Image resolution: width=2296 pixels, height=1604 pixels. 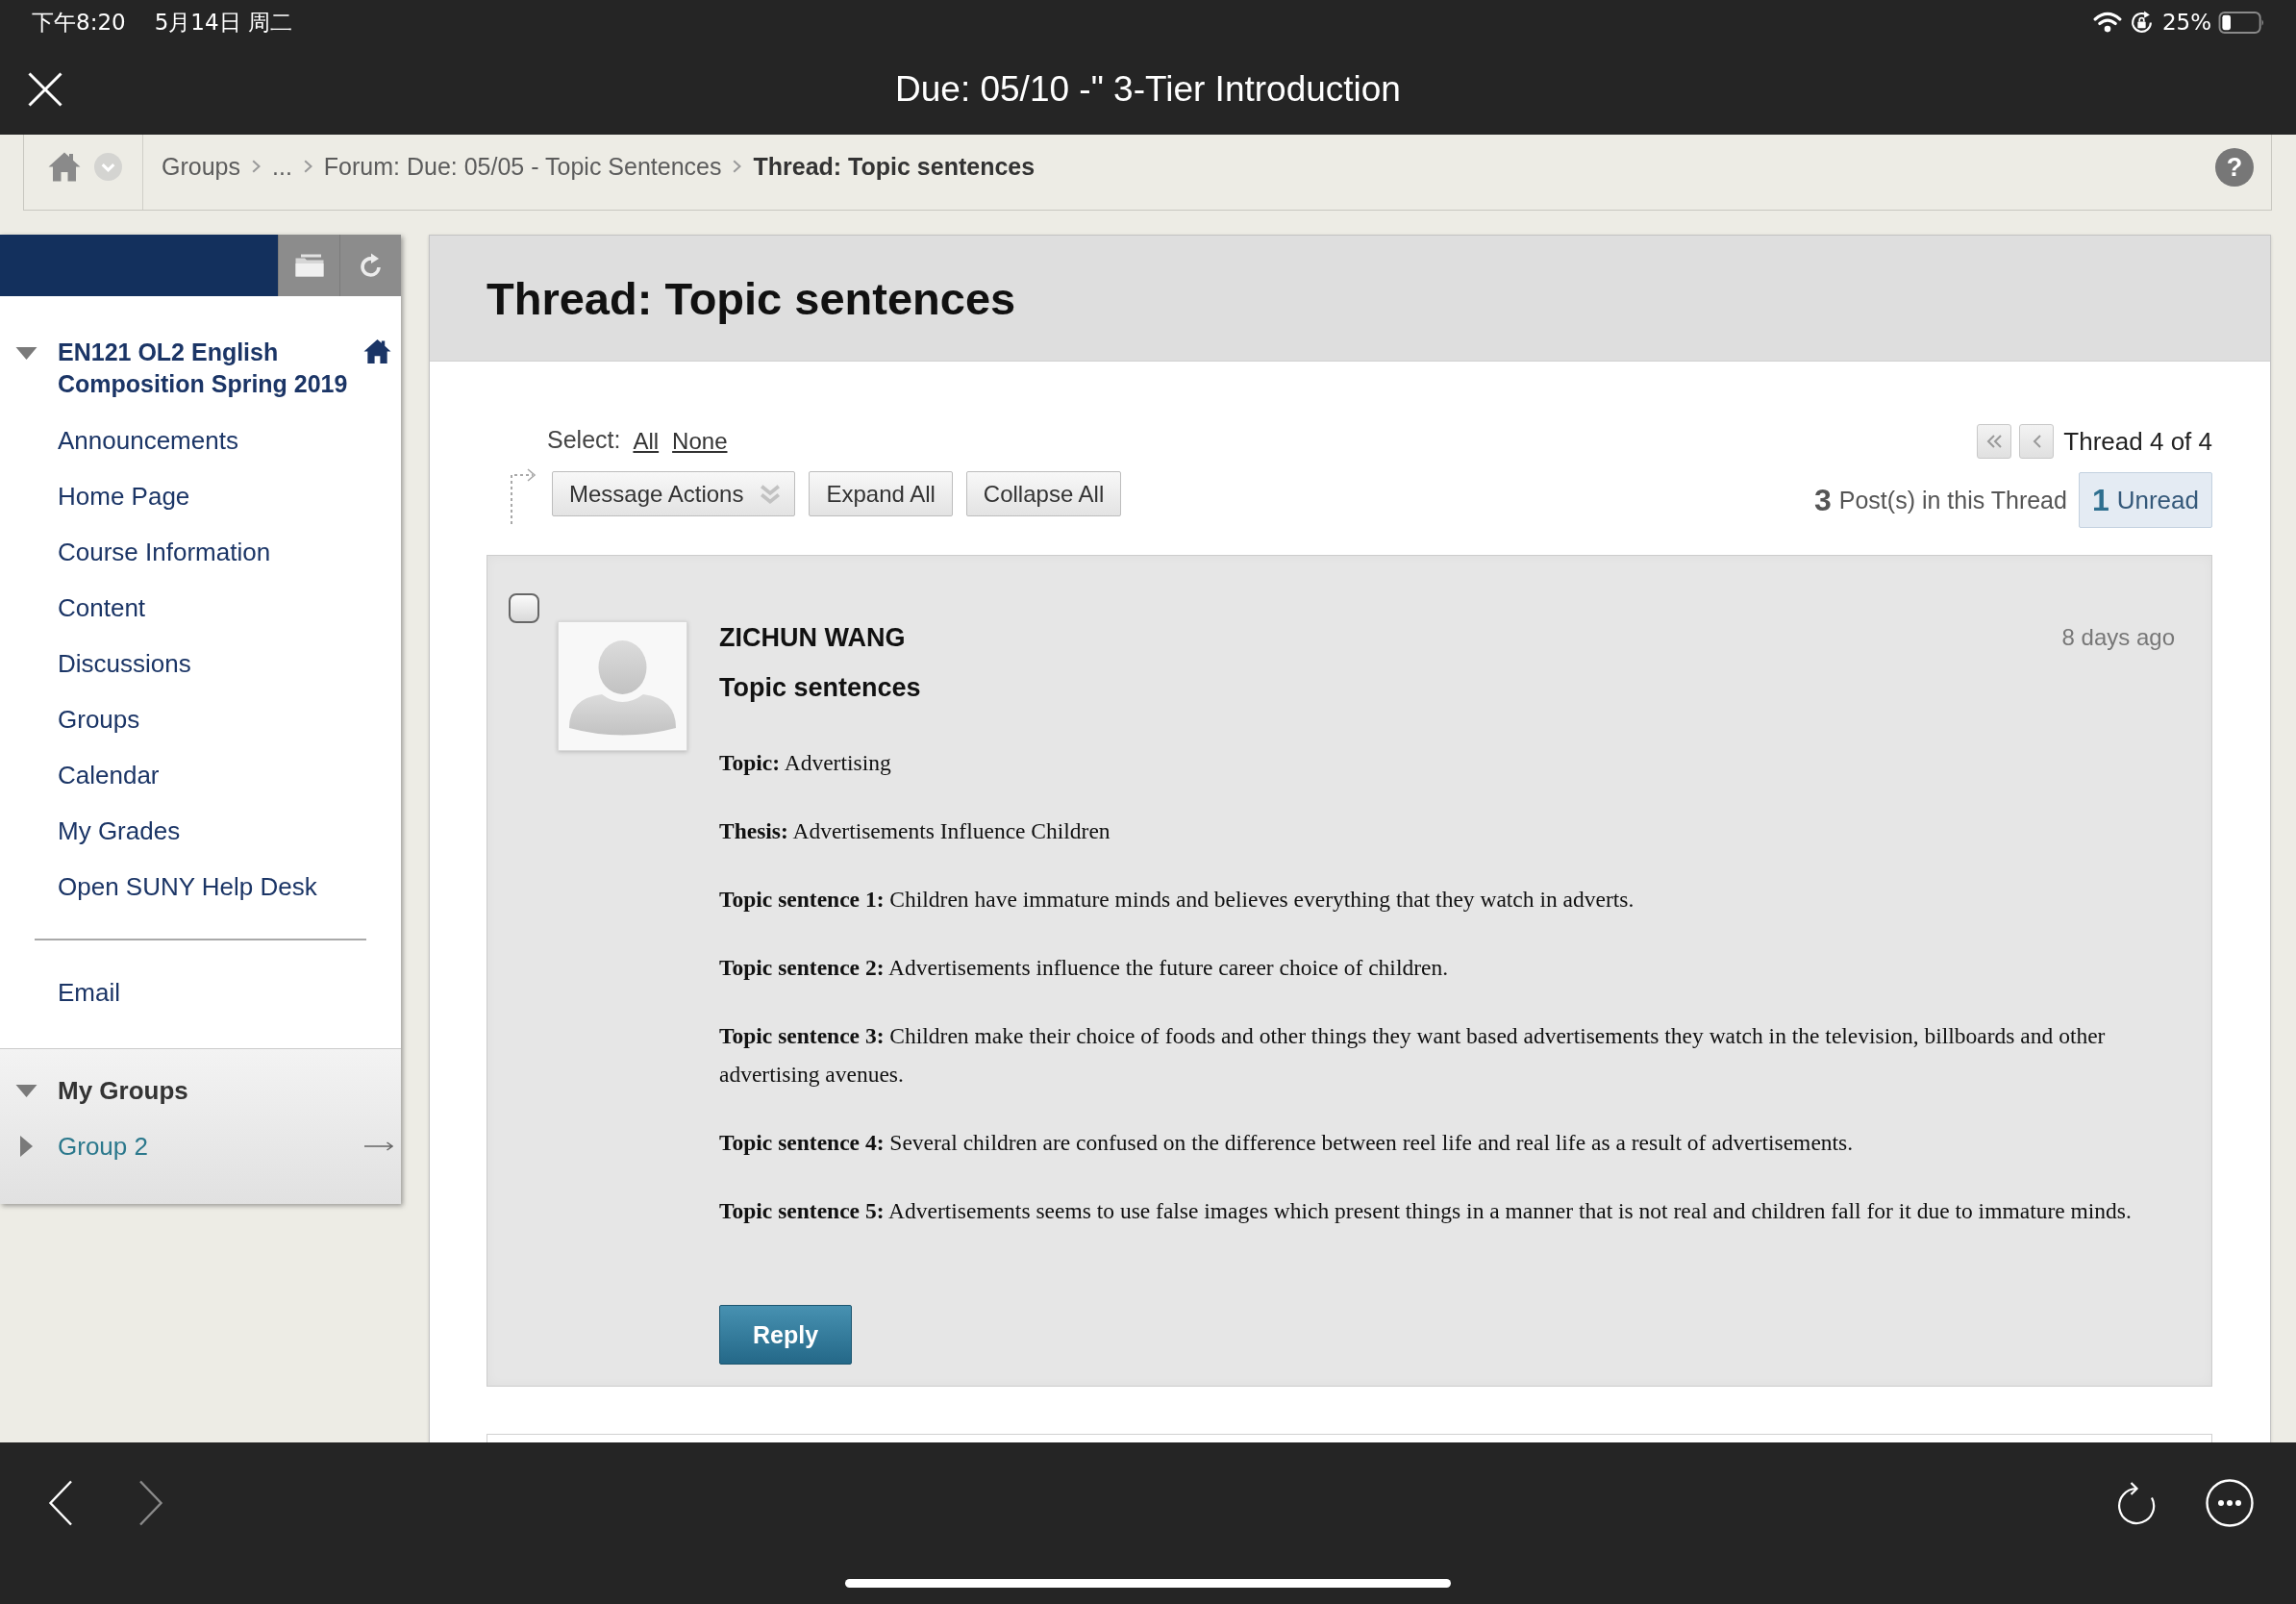 I want to click on home-icon, so click(x=377, y=351).